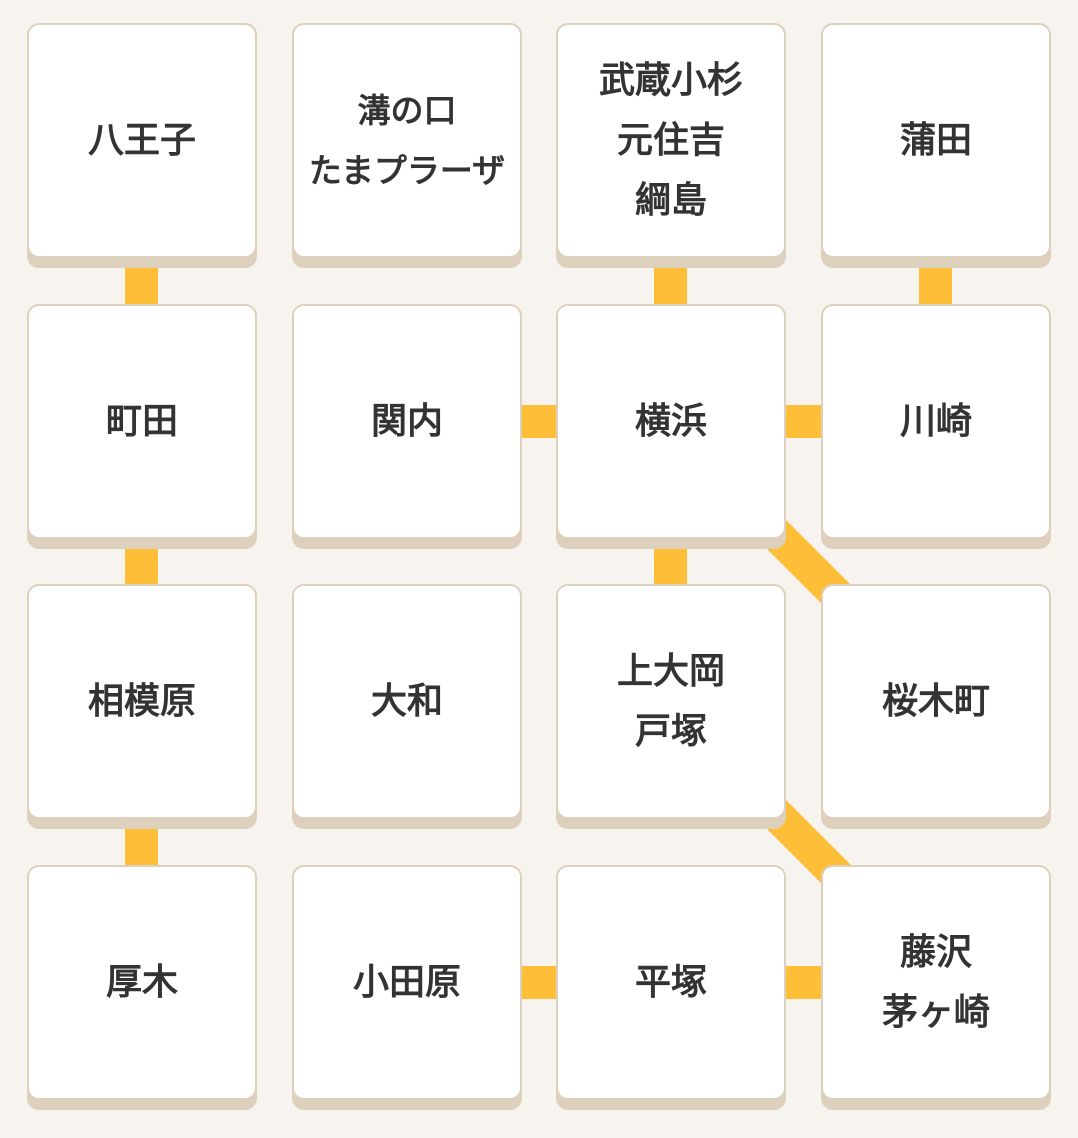  I want to click on station-card: 町田, so click(142, 421).